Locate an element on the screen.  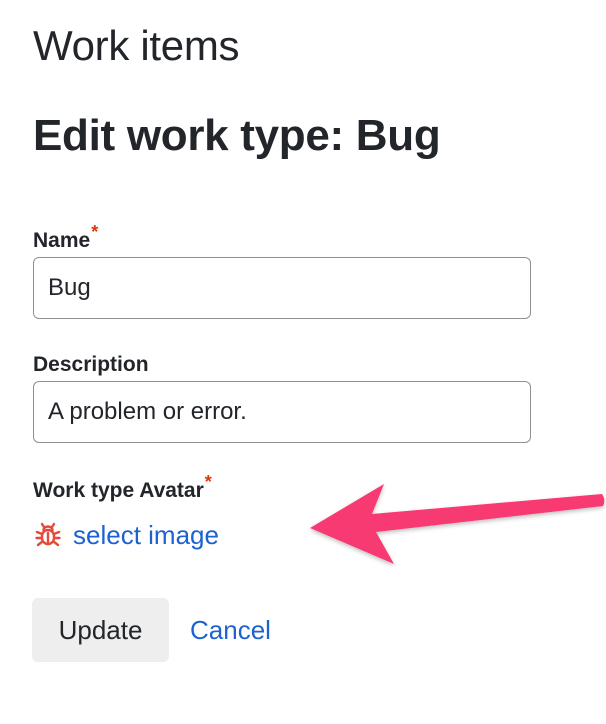
description-label-text: Description is located at coordinates (91, 364).